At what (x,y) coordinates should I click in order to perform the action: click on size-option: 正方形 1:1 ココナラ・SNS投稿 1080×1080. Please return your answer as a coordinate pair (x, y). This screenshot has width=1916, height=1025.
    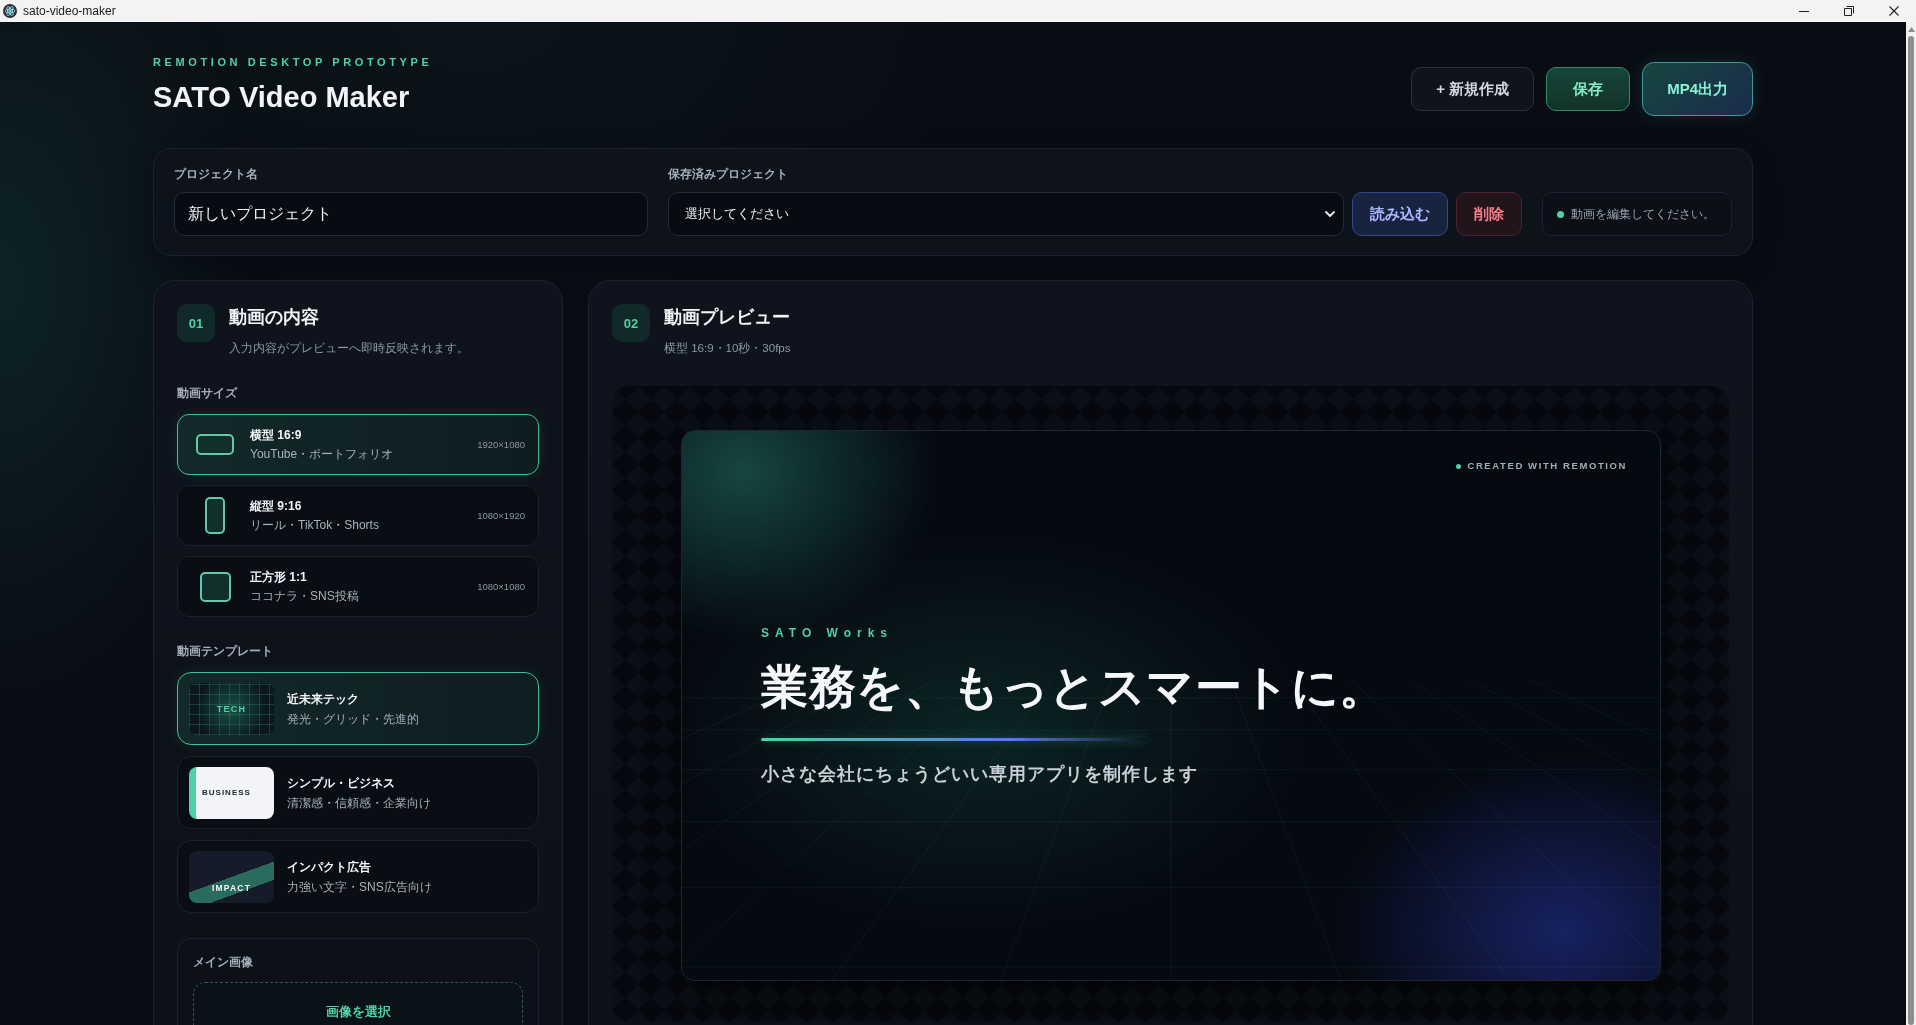
    Looking at the image, I should click on (358, 586).